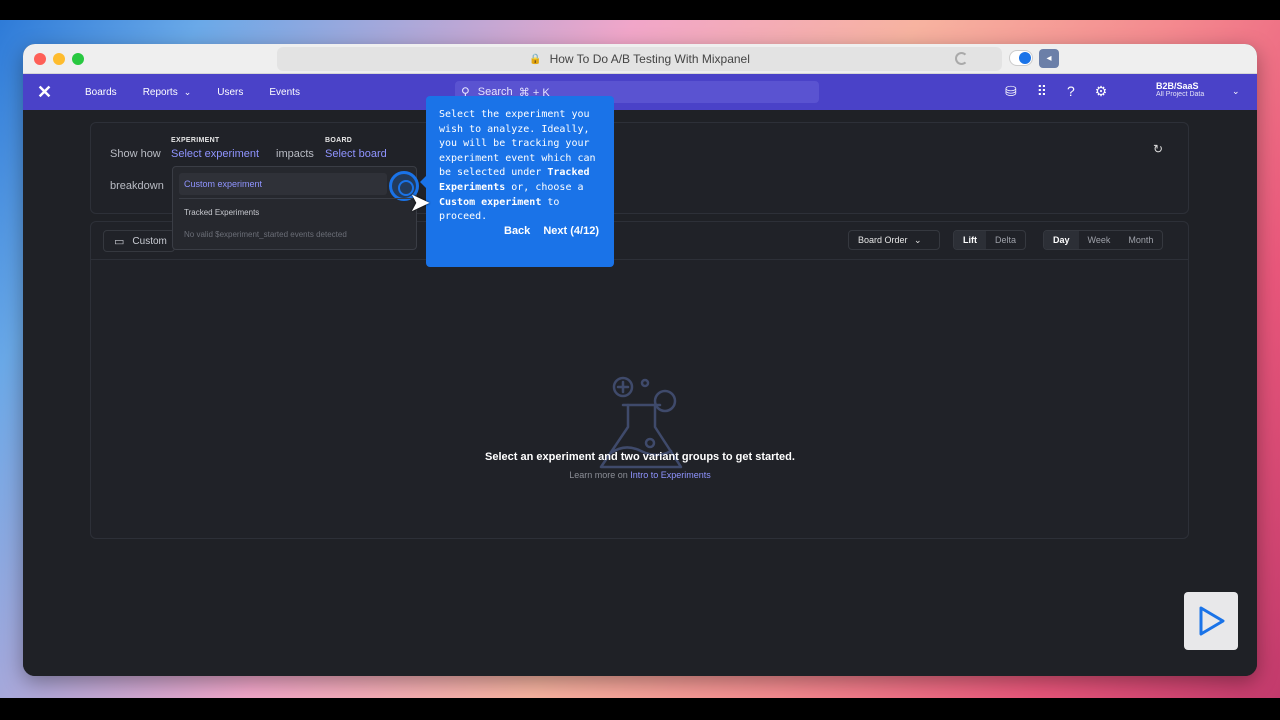 The image size is (1280, 720). I want to click on play-icon, so click(1212, 621).